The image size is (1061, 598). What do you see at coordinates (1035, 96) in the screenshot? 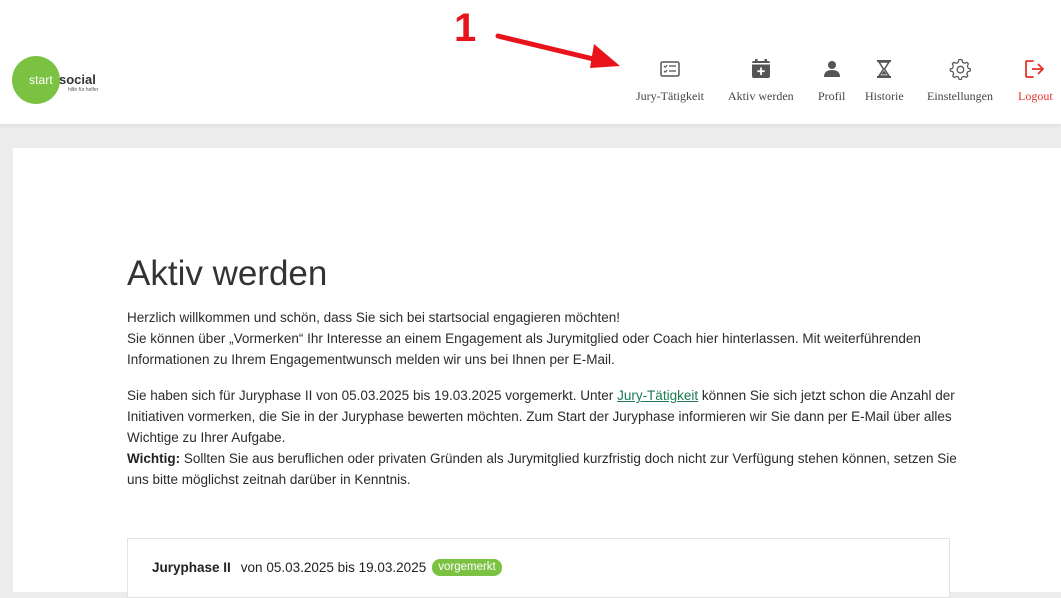
I see `nav-label: Logout` at bounding box center [1035, 96].